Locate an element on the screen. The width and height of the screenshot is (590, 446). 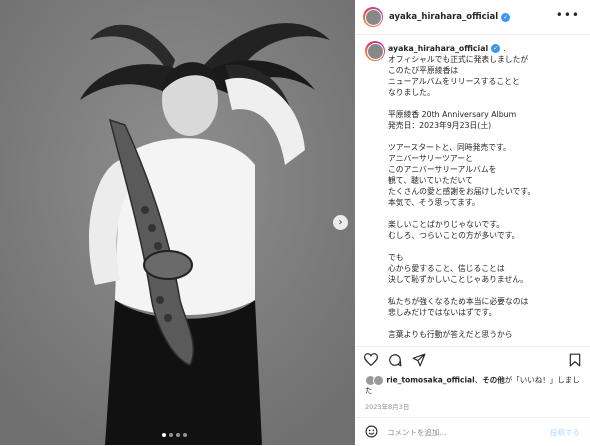
post-comment-button: 投稿する is located at coordinates (565, 432).